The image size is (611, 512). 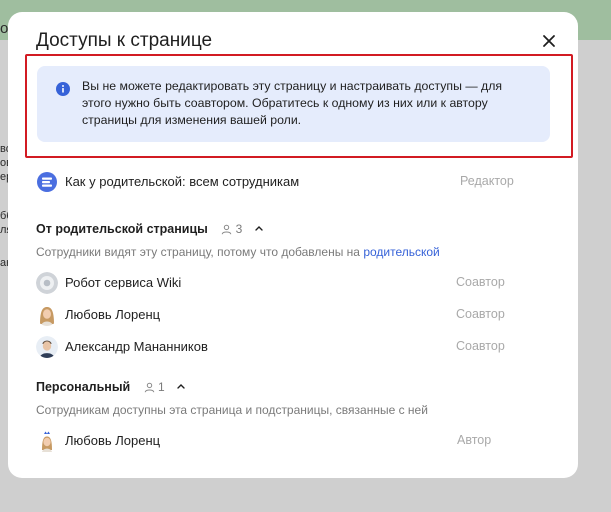 What do you see at coordinates (47, 315) in the screenshot?
I see `female-avatar` at bounding box center [47, 315].